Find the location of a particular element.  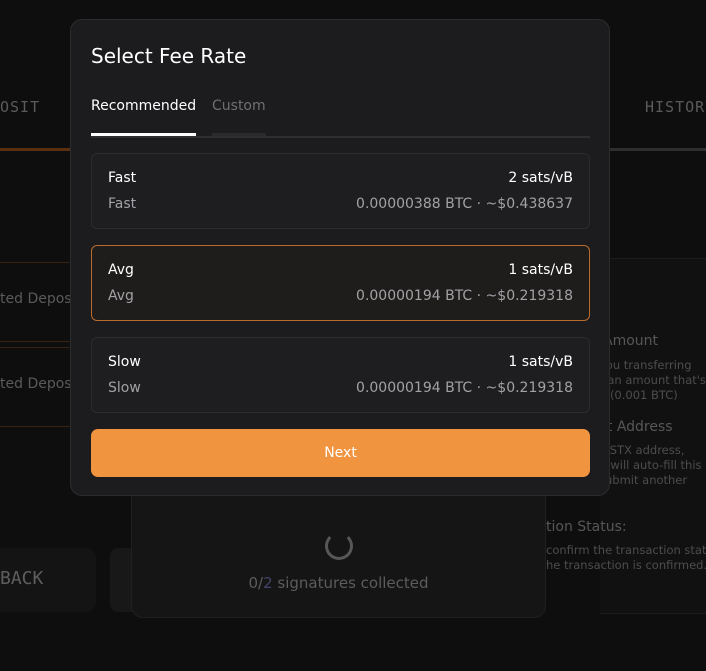

address-text-line: it will auto-fill this is located at coordinates (650, 465).